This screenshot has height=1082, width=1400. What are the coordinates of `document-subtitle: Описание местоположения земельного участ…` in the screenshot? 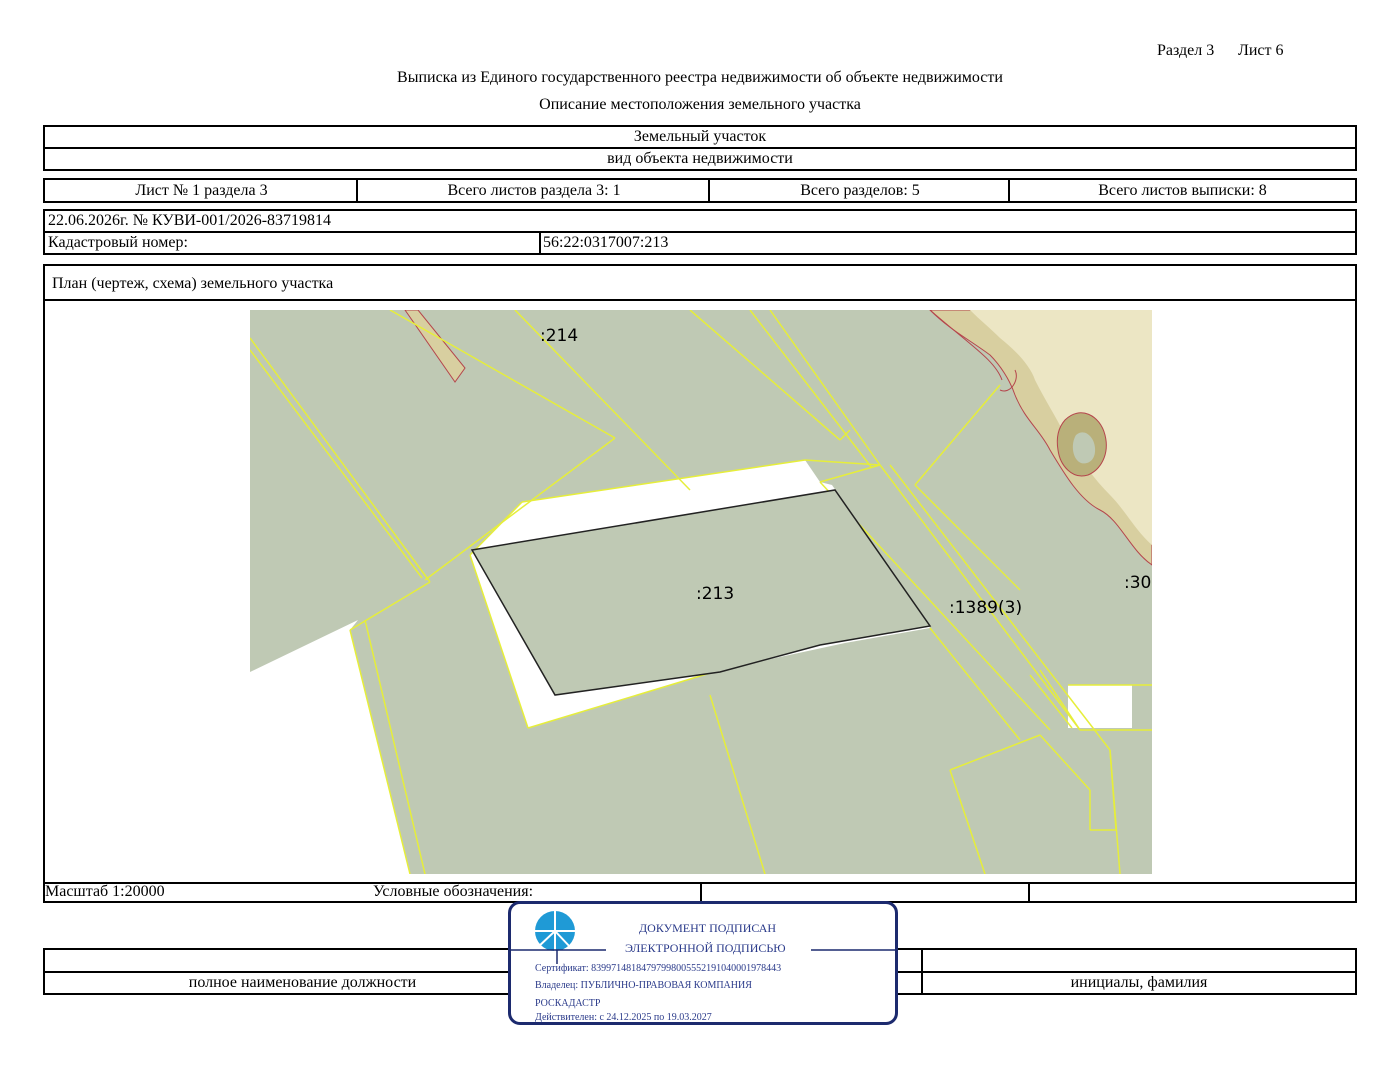 It's located at (700, 104).